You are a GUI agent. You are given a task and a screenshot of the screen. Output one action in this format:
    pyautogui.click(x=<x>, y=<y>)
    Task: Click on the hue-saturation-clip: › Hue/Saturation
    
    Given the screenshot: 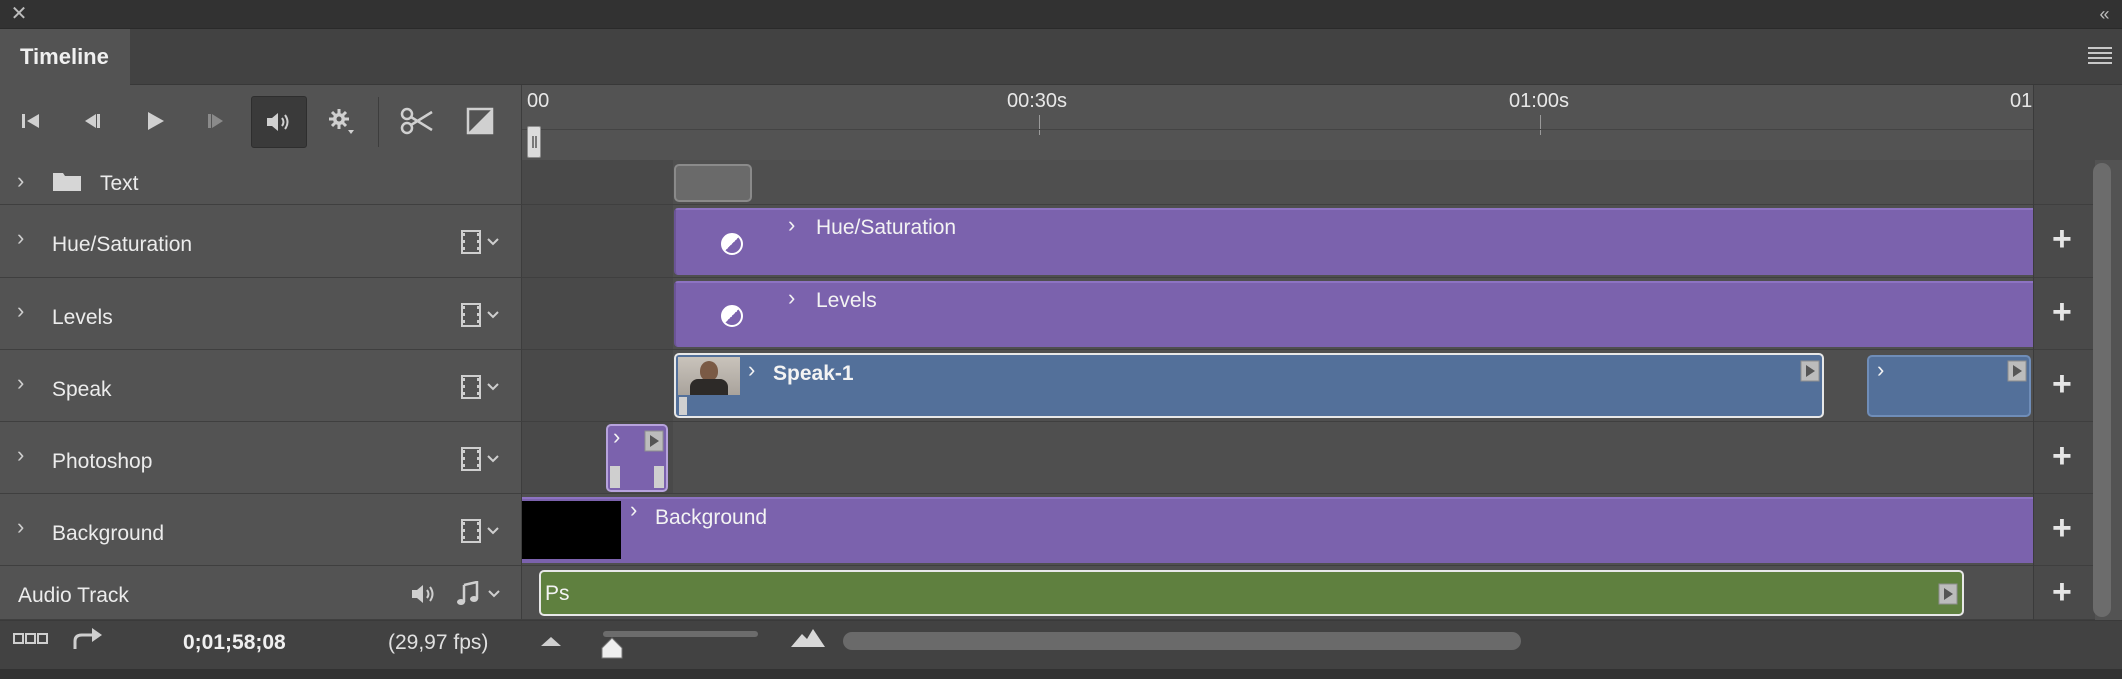 What is the action you would take?
    pyautogui.click(x=1353, y=241)
    